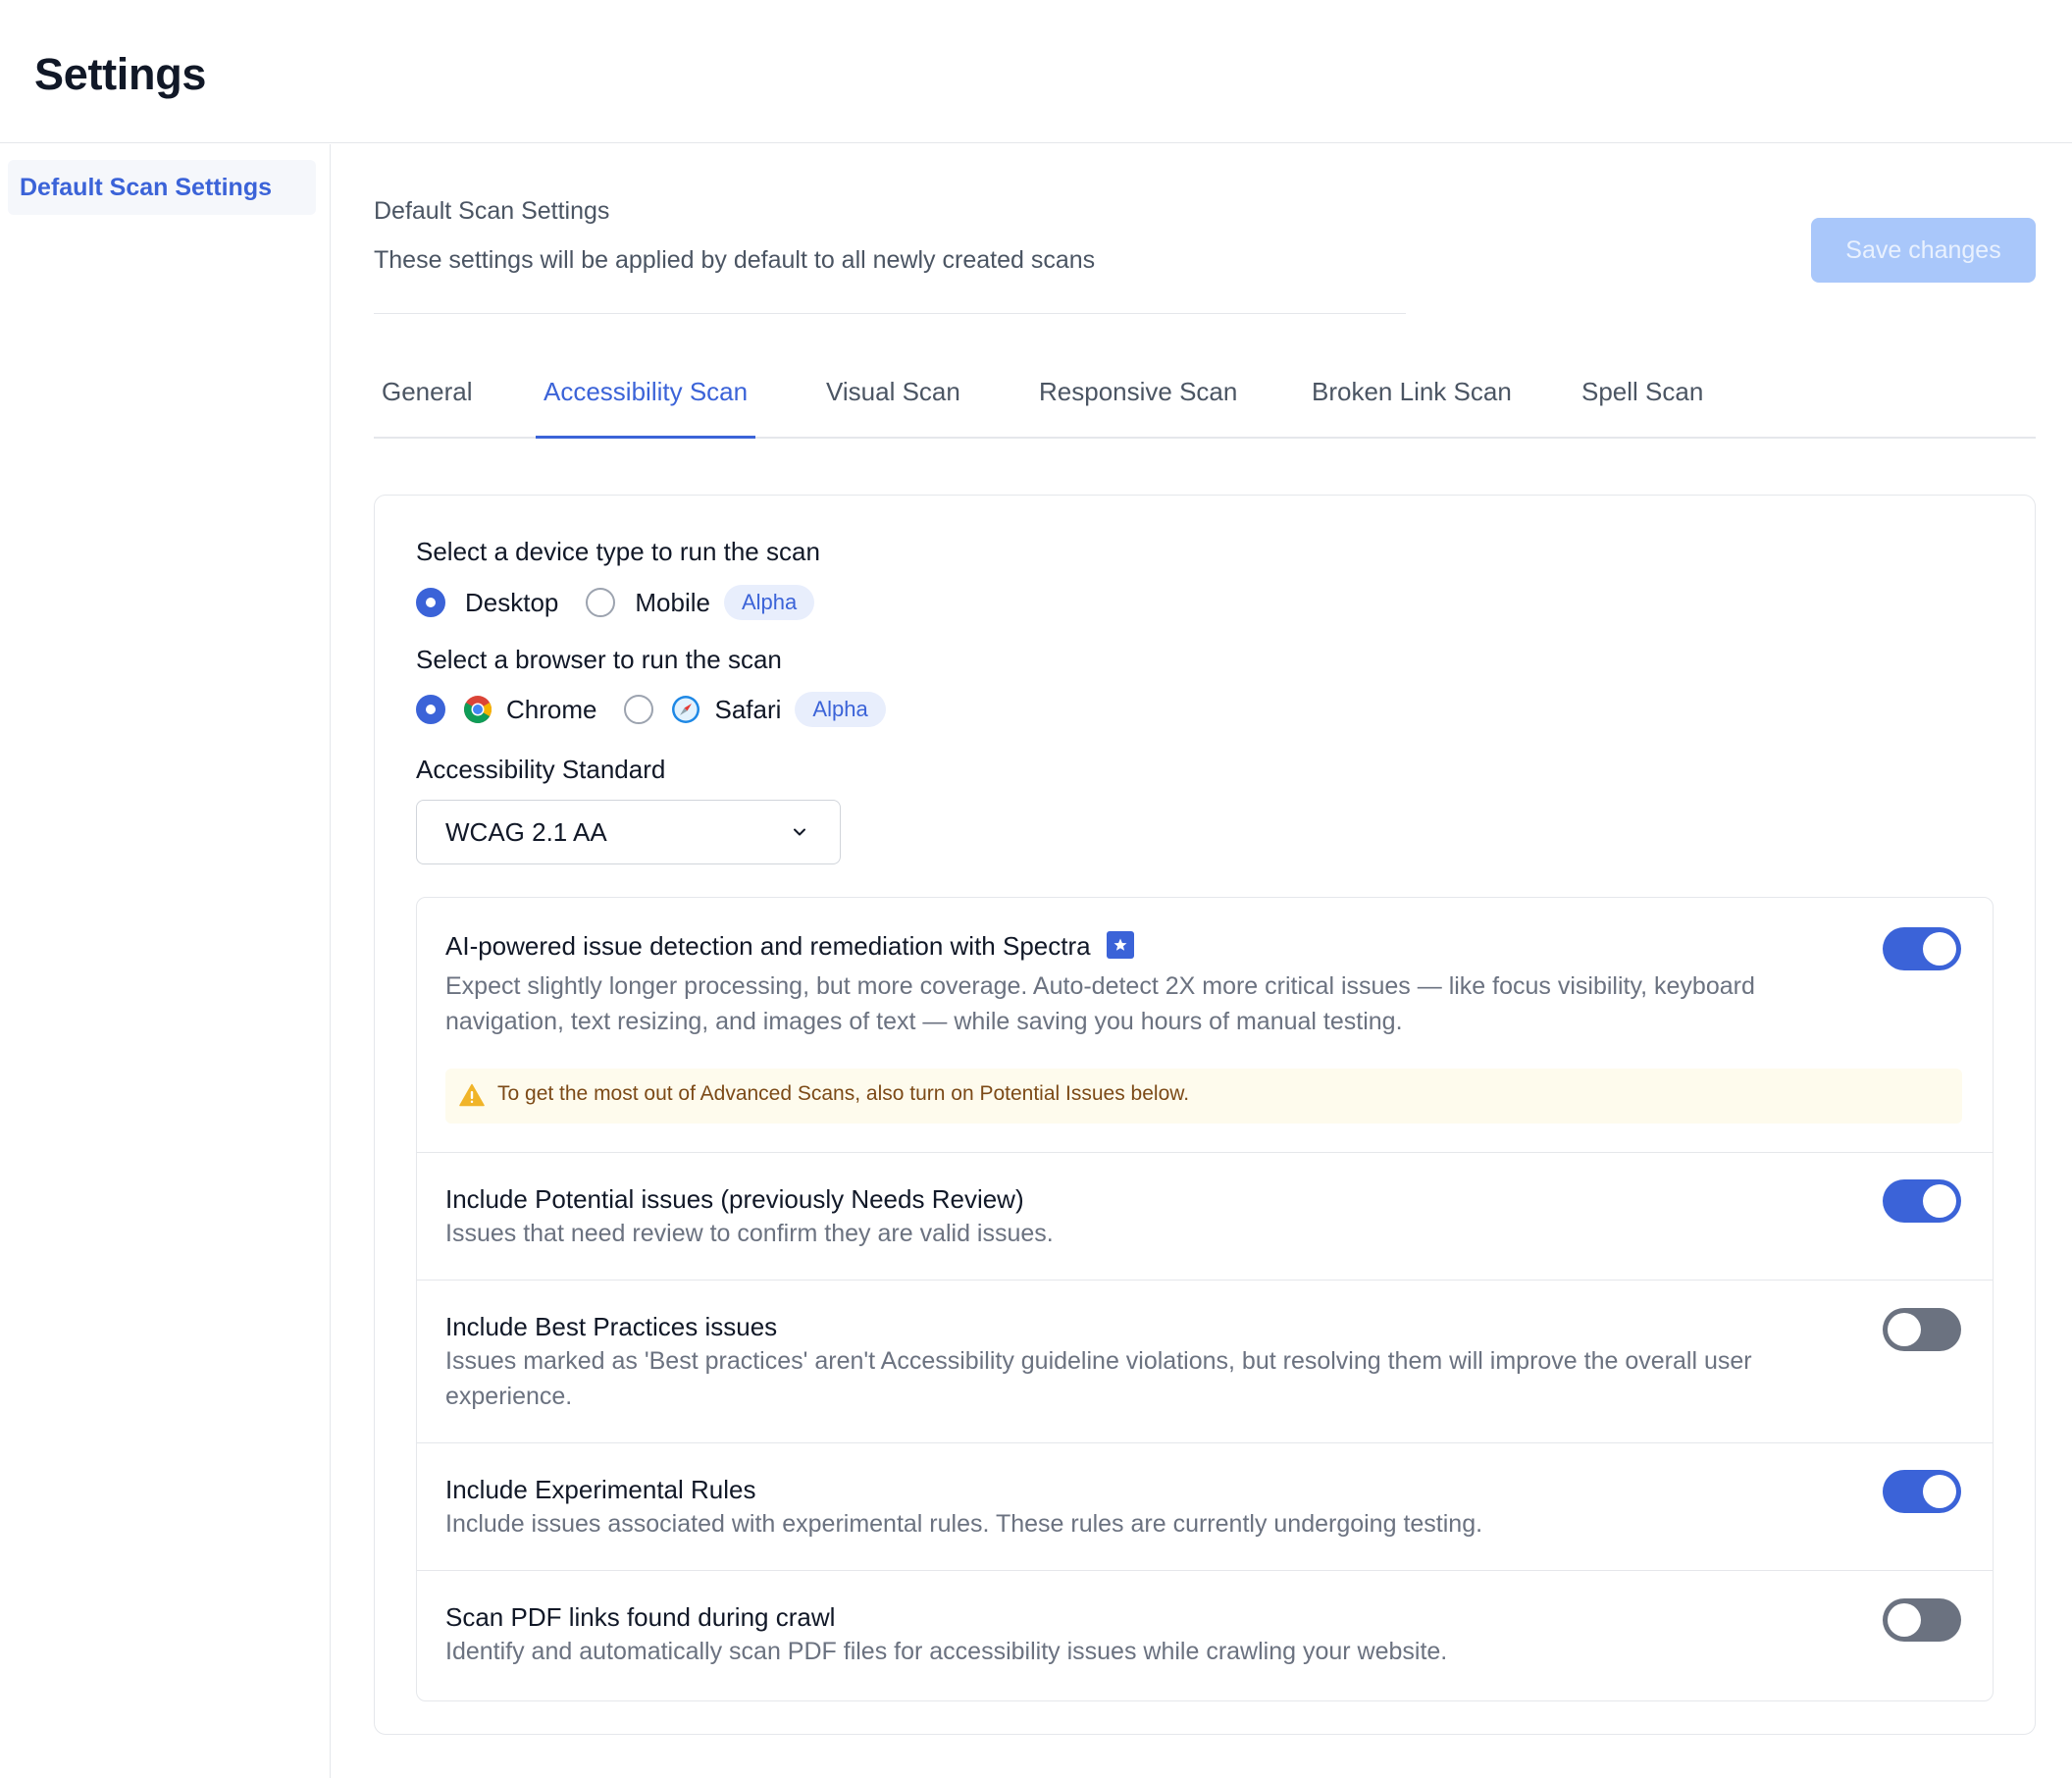 The image size is (2072, 1778). Describe the element at coordinates (611, 1326) in the screenshot. I see `option-title: Include Best Practices issues` at that location.